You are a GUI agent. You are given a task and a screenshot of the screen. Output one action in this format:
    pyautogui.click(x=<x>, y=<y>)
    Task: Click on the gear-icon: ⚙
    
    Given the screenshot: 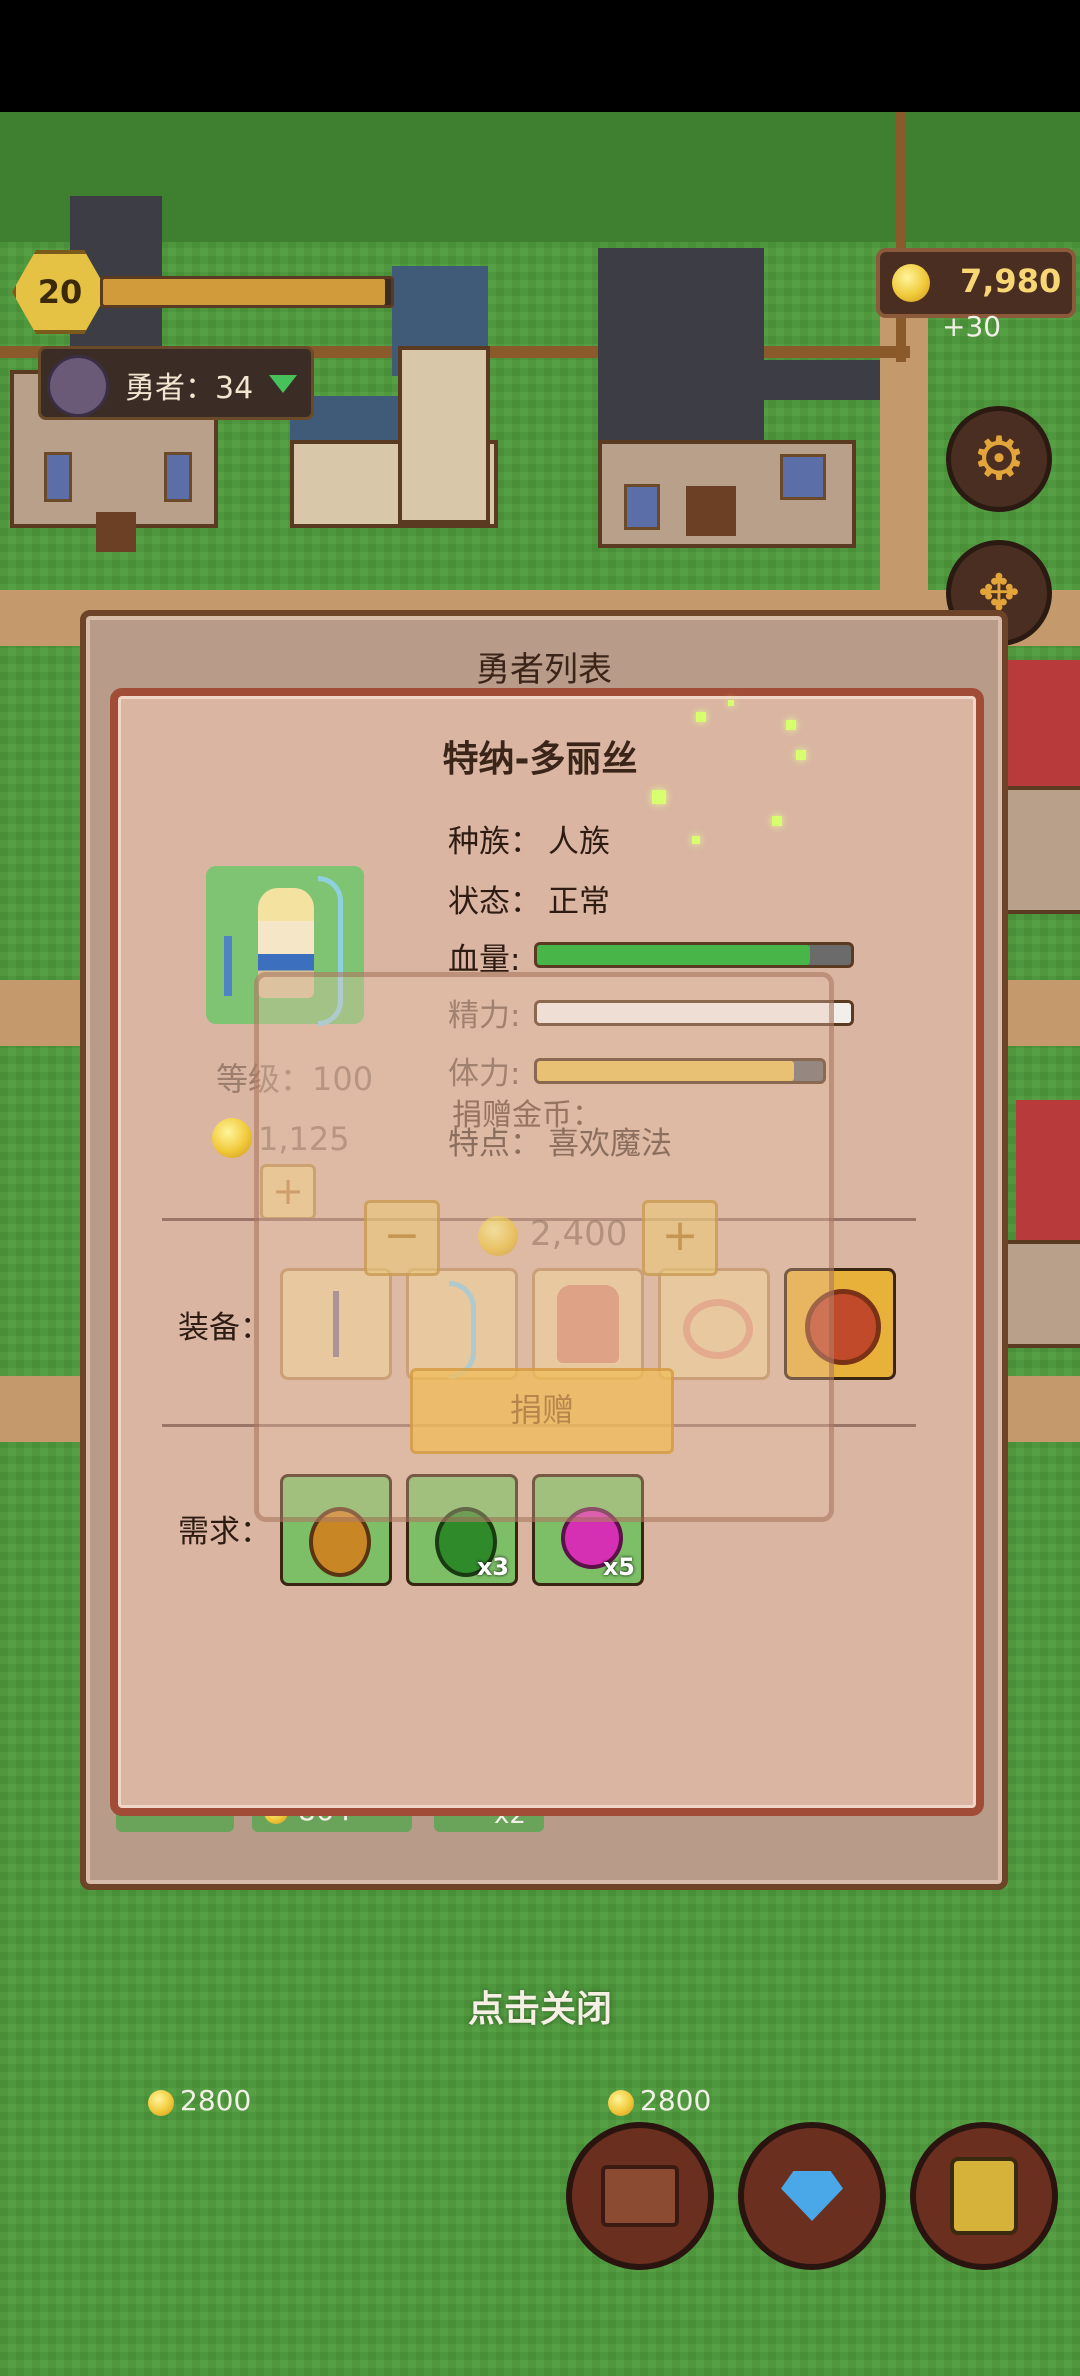 What is the action you would take?
    pyautogui.click(x=999, y=459)
    